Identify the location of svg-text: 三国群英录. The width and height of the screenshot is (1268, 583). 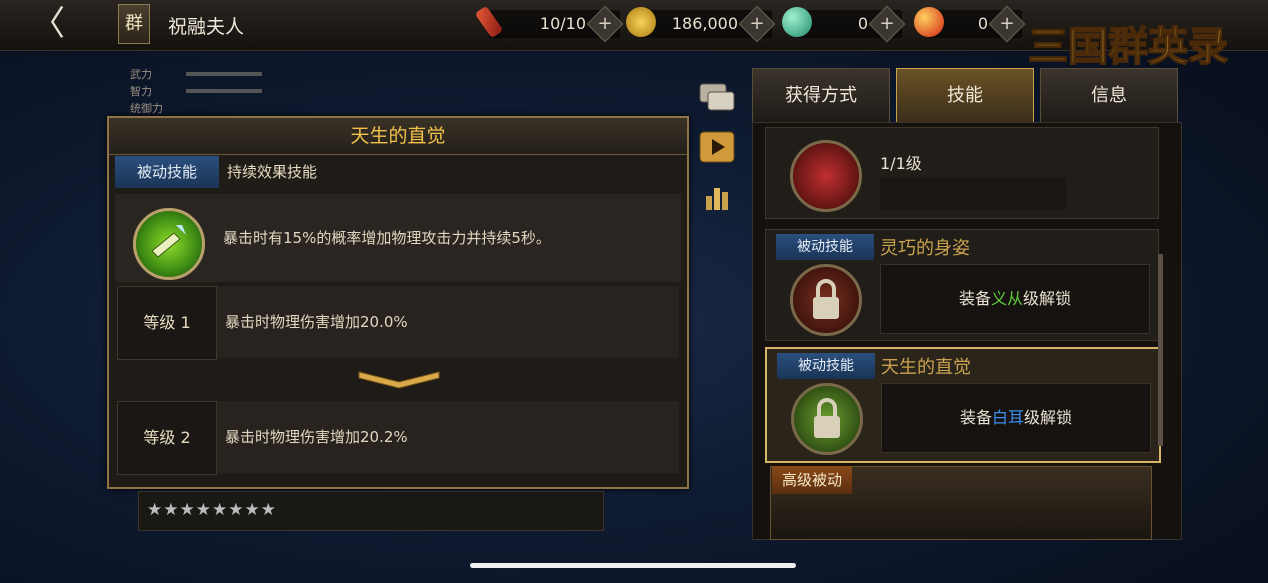
(1128, 46).